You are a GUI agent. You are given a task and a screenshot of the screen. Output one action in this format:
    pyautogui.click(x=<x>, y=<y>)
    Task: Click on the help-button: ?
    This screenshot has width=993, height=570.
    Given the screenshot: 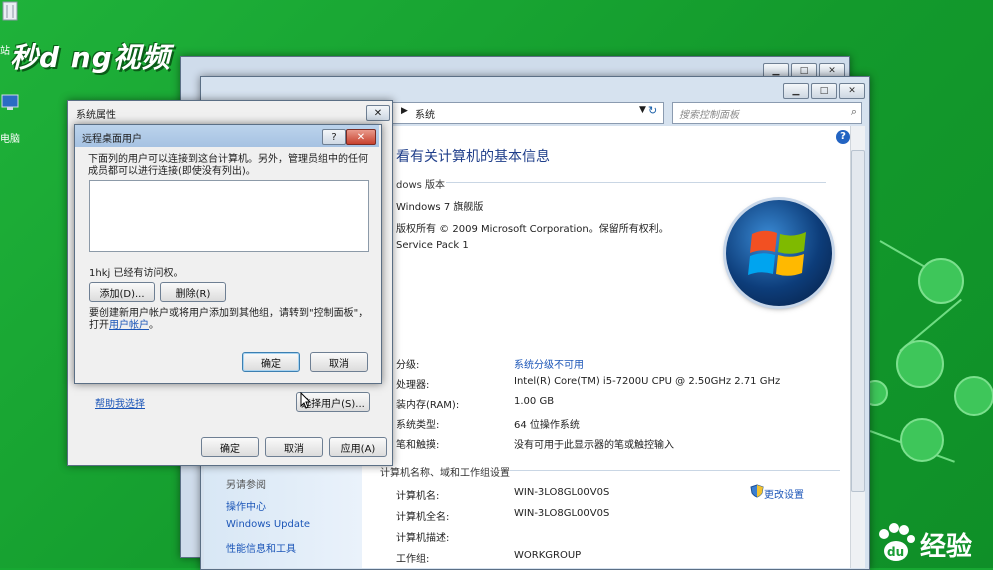 What is the action you would take?
    pyautogui.click(x=334, y=137)
    